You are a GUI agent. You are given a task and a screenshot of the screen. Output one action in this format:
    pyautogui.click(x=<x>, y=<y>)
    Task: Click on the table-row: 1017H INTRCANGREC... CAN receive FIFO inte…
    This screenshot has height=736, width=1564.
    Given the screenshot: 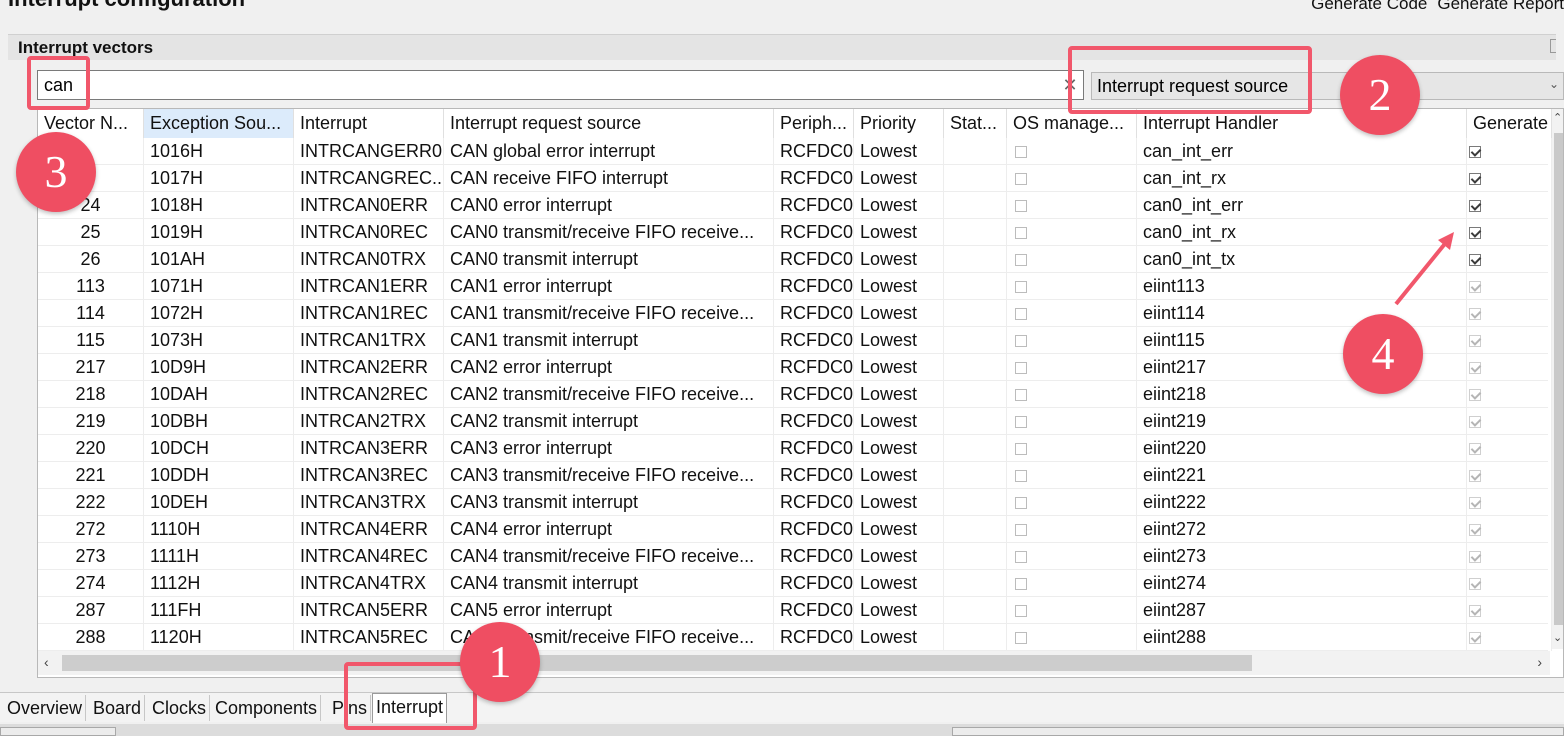 What is the action you would take?
    pyautogui.click(x=795, y=178)
    